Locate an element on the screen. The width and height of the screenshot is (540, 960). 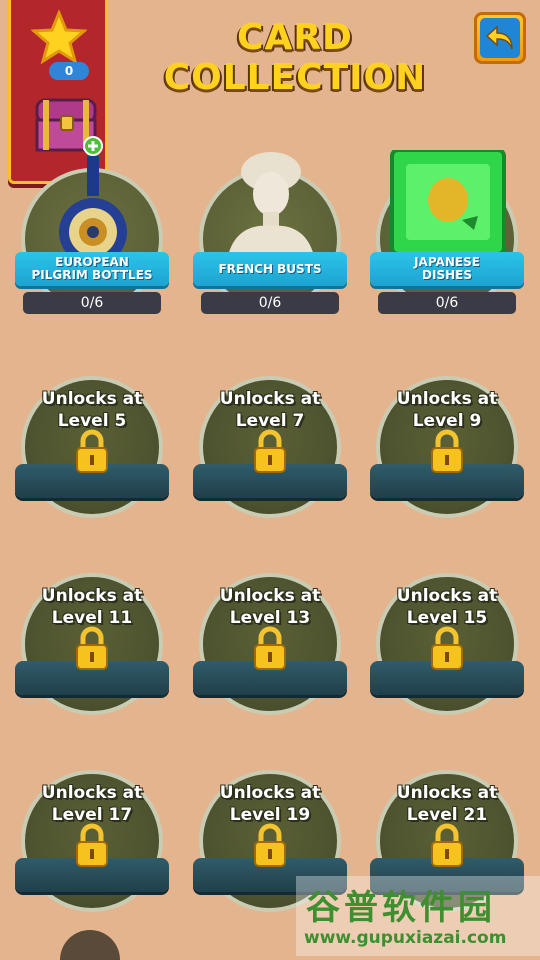
treasure-chest-icon is located at coordinates (68, 123).